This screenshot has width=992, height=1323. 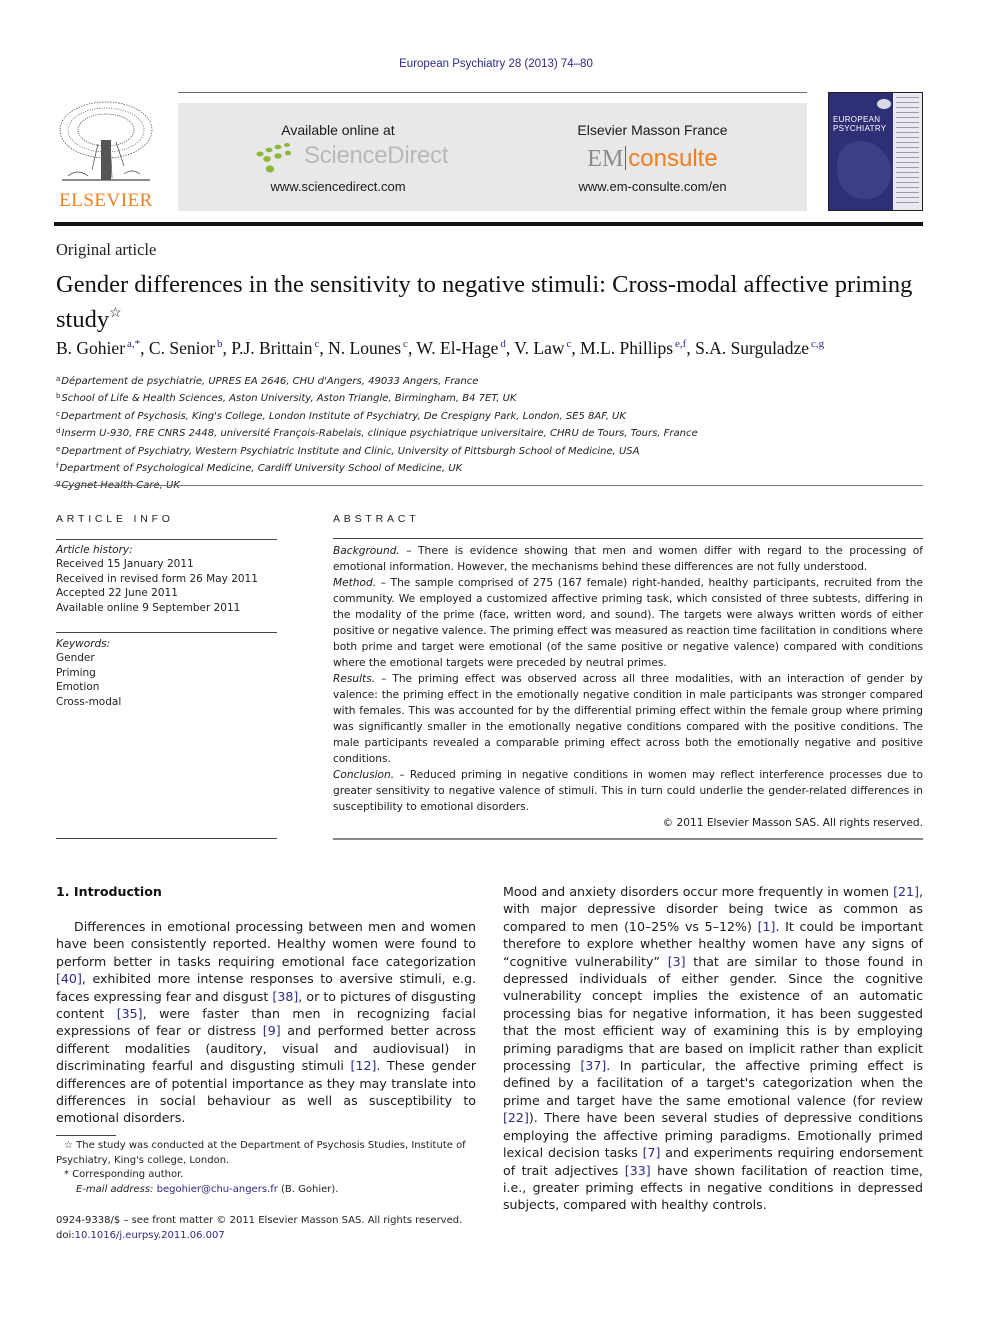 What do you see at coordinates (106, 141) in the screenshot?
I see `elsevier-tree-icon` at bounding box center [106, 141].